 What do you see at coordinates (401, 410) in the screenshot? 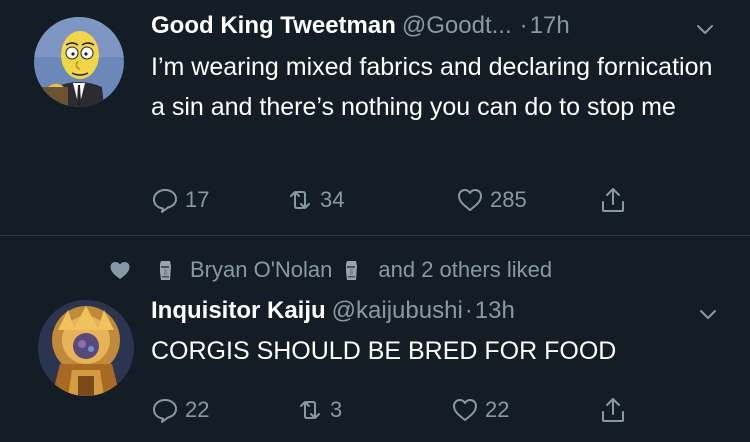
I see `tweet-actions: 22 3 22` at bounding box center [401, 410].